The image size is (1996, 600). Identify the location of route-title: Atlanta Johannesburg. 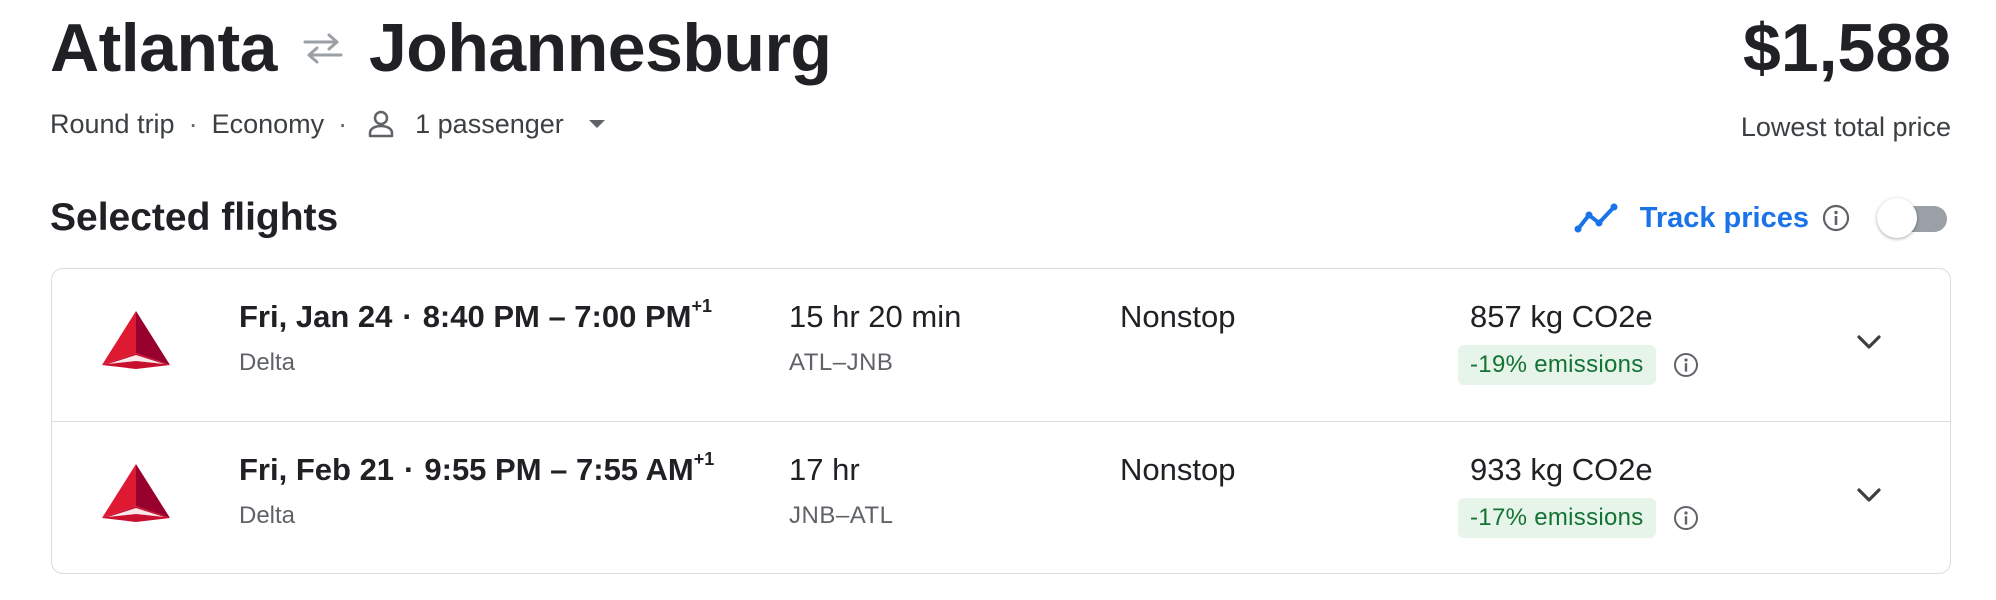
(441, 48).